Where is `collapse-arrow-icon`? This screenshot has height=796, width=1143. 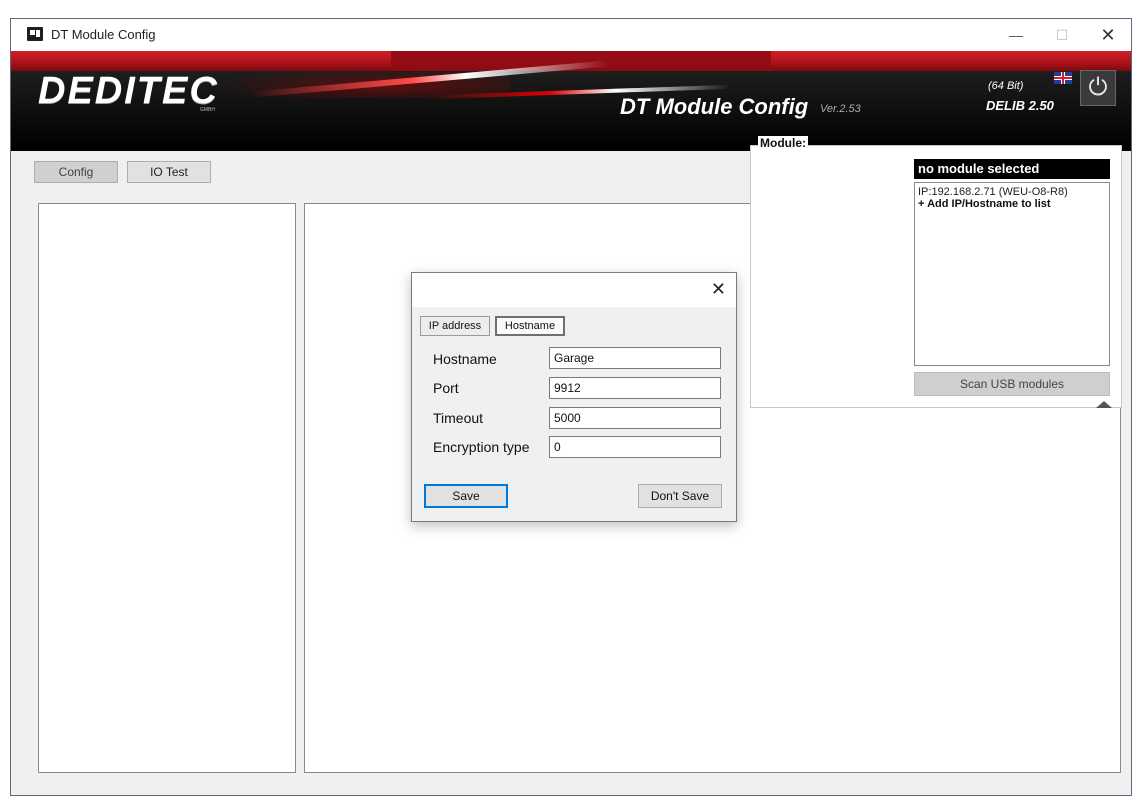 collapse-arrow-icon is located at coordinates (1104, 404).